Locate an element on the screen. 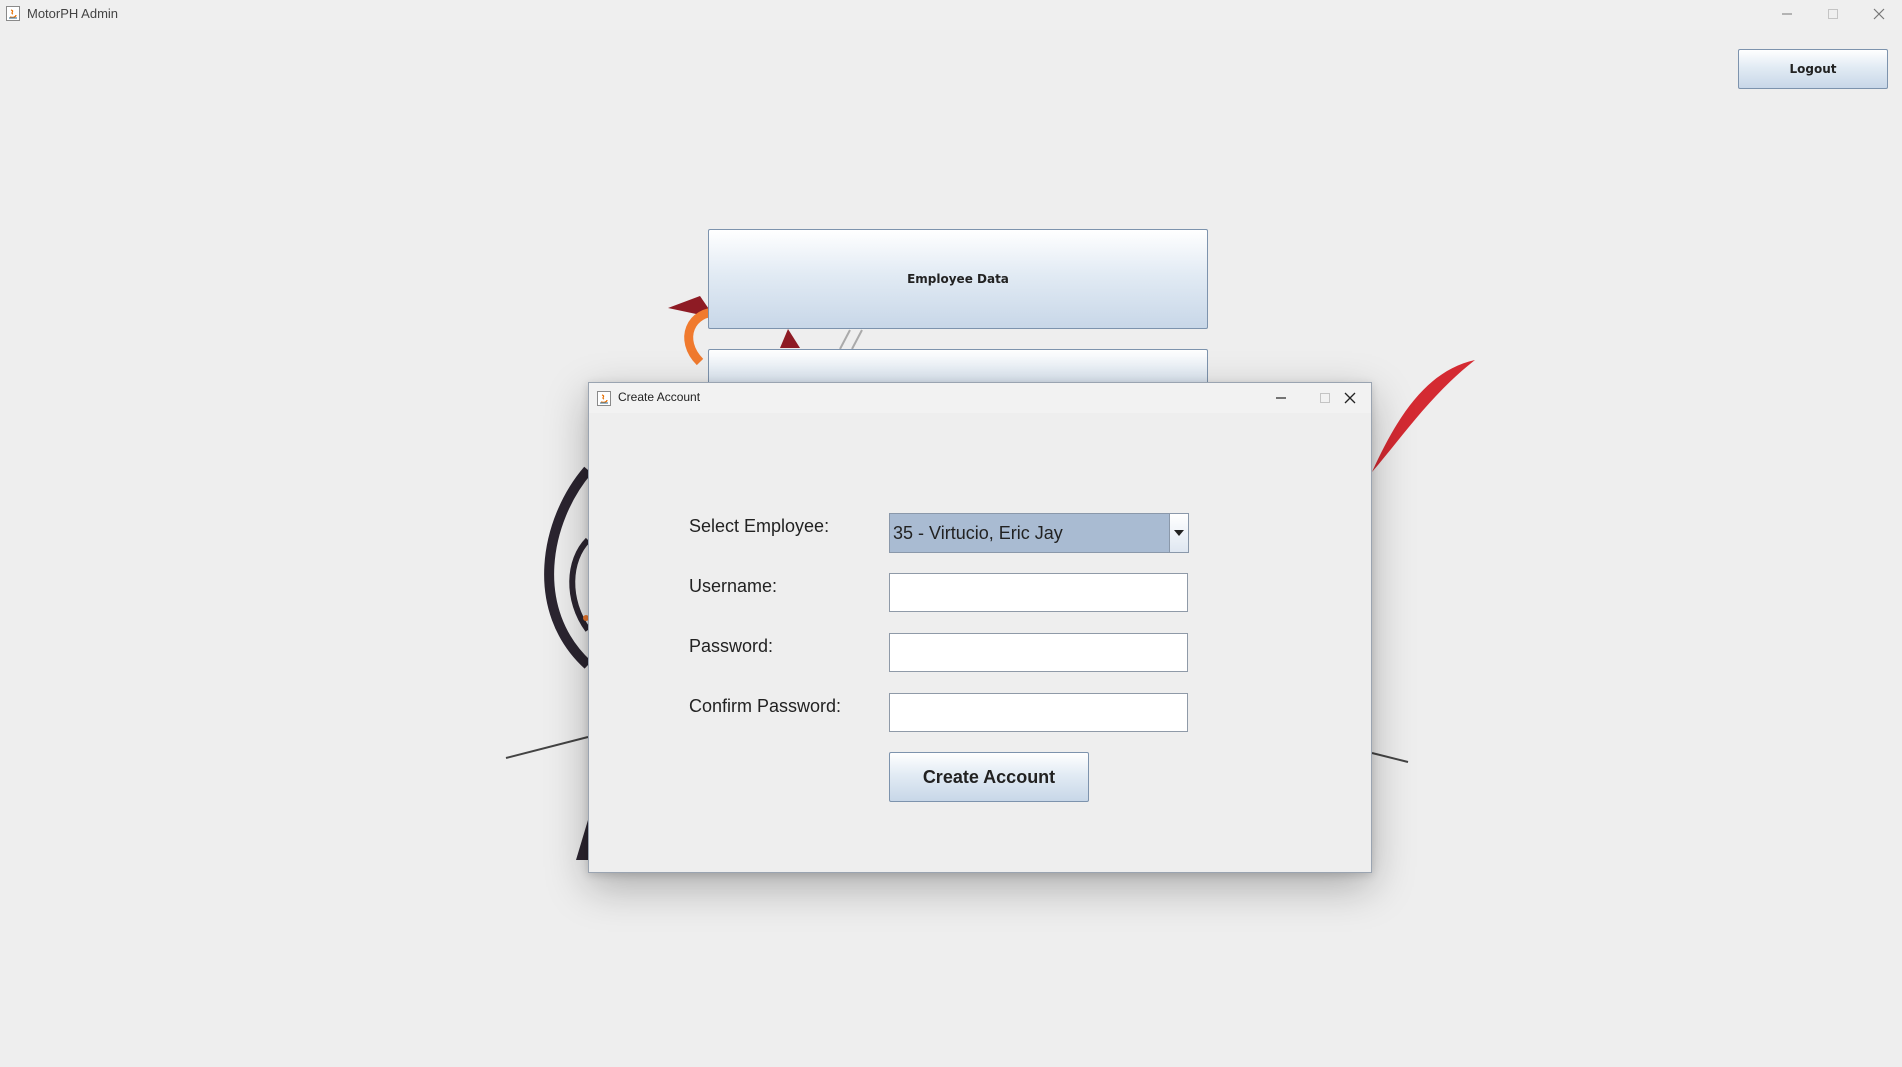  confirm-password-label: Confirm Password: is located at coordinates (765, 706).